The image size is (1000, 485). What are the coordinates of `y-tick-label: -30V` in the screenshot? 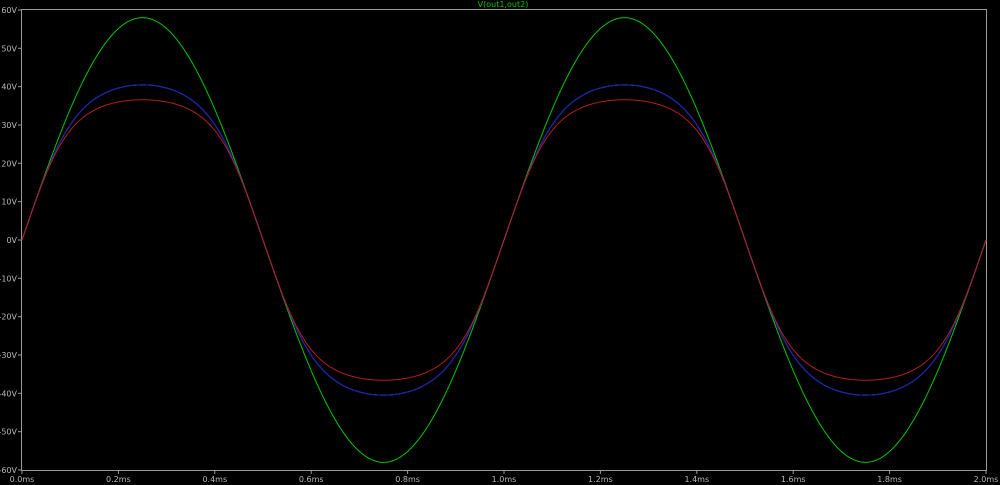 It's located at (9, 355).